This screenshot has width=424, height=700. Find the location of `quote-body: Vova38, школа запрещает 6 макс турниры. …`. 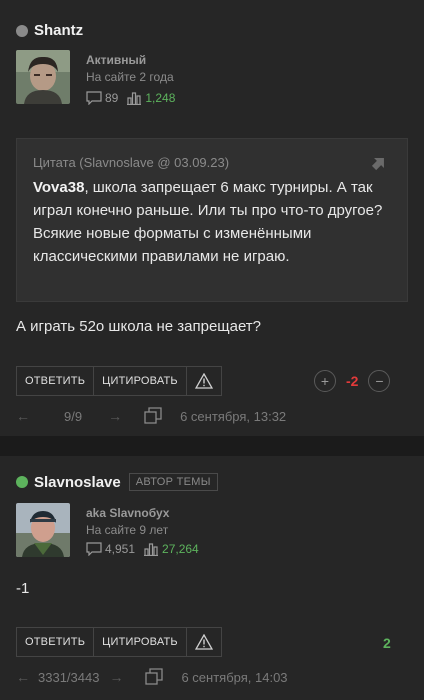

quote-body: Vova38, школа запрещает 6 макс турниры. … is located at coordinates (212, 222).